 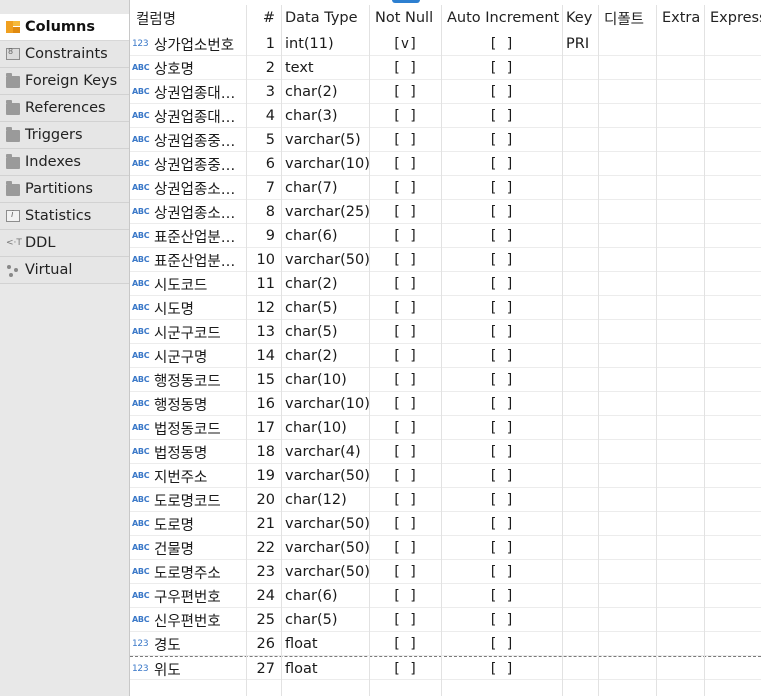 I want to click on cell-data-type: text, so click(x=325, y=68).